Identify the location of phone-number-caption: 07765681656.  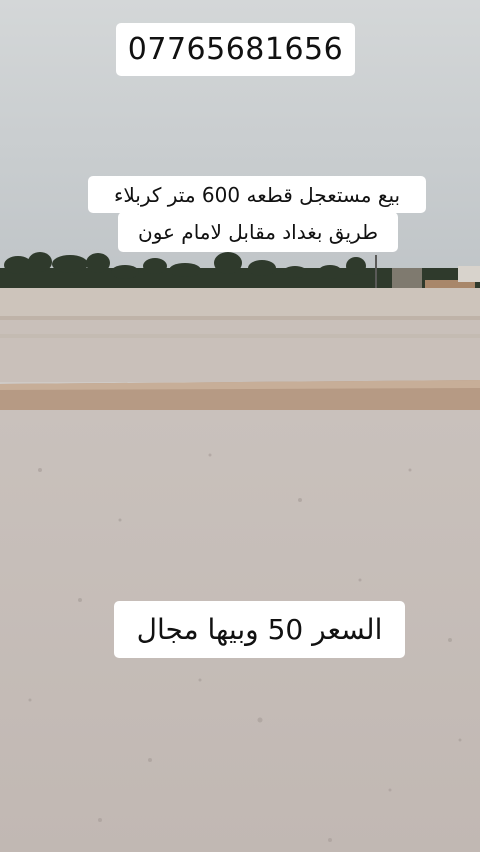
(235, 49).